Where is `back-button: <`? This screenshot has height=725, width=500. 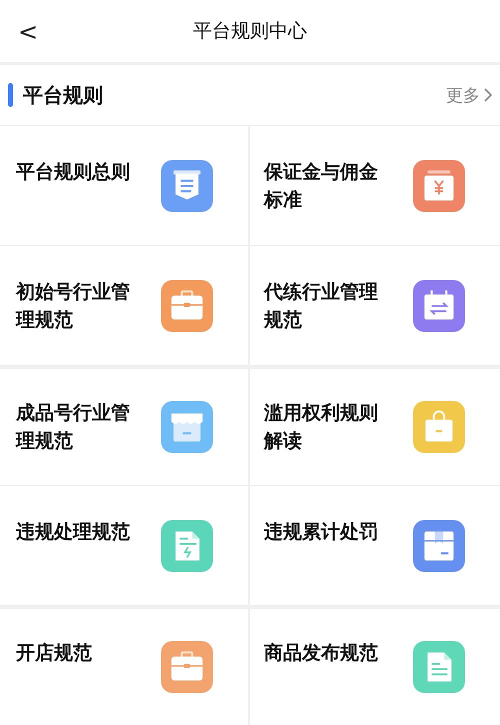
back-button: < is located at coordinates (28, 32).